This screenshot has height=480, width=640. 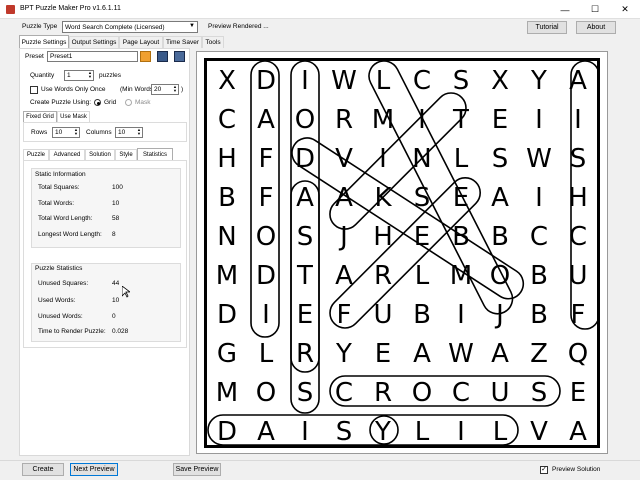 I want to click on grid-radio, so click(x=97, y=102).